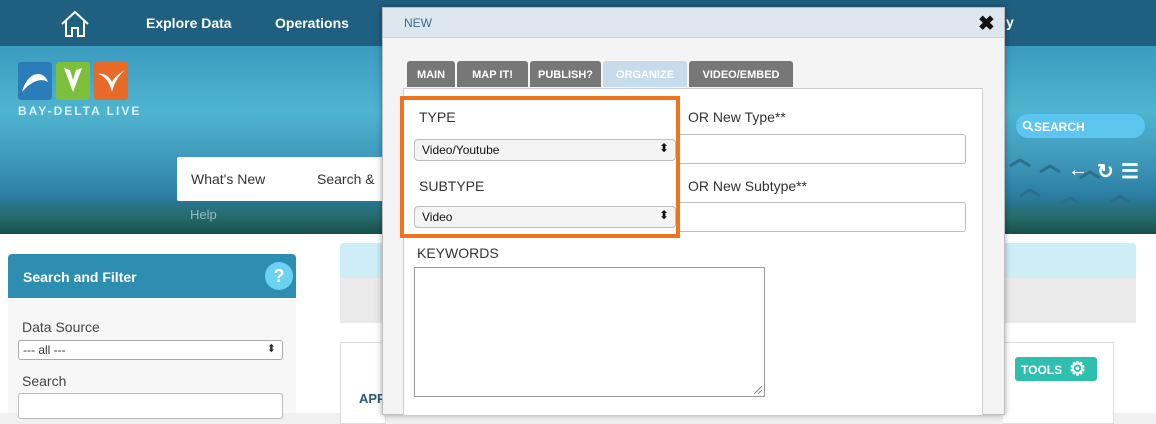  I want to click on logo-bird-tile, so click(111, 81).